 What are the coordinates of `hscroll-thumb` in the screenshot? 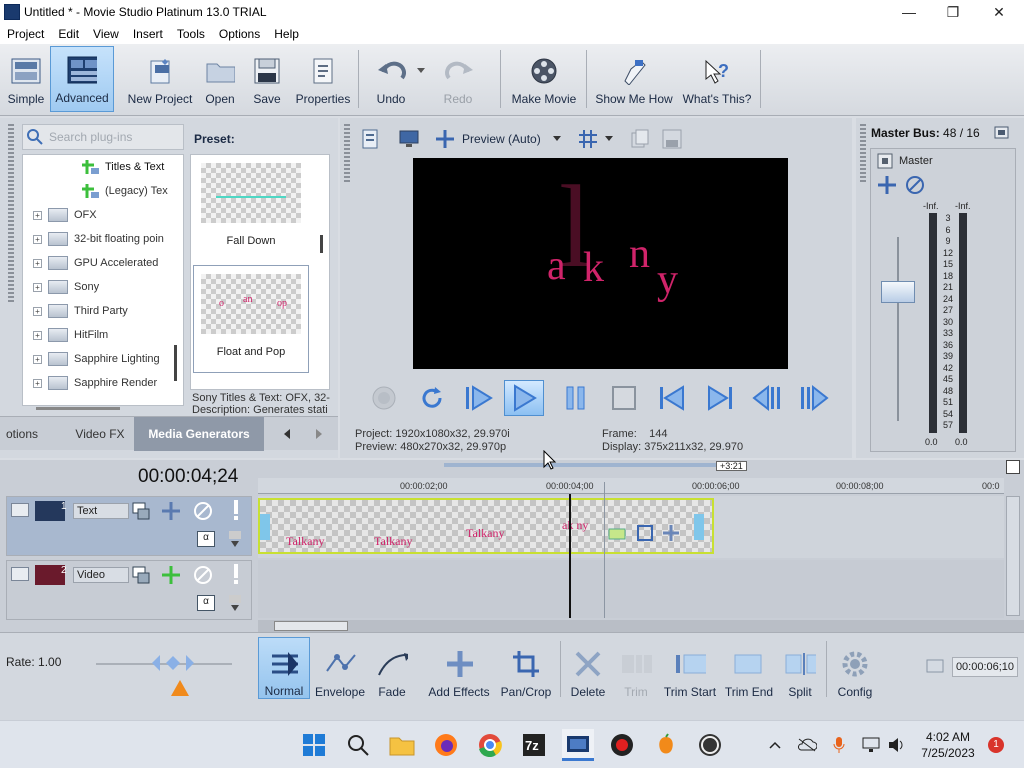 It's located at (311, 626).